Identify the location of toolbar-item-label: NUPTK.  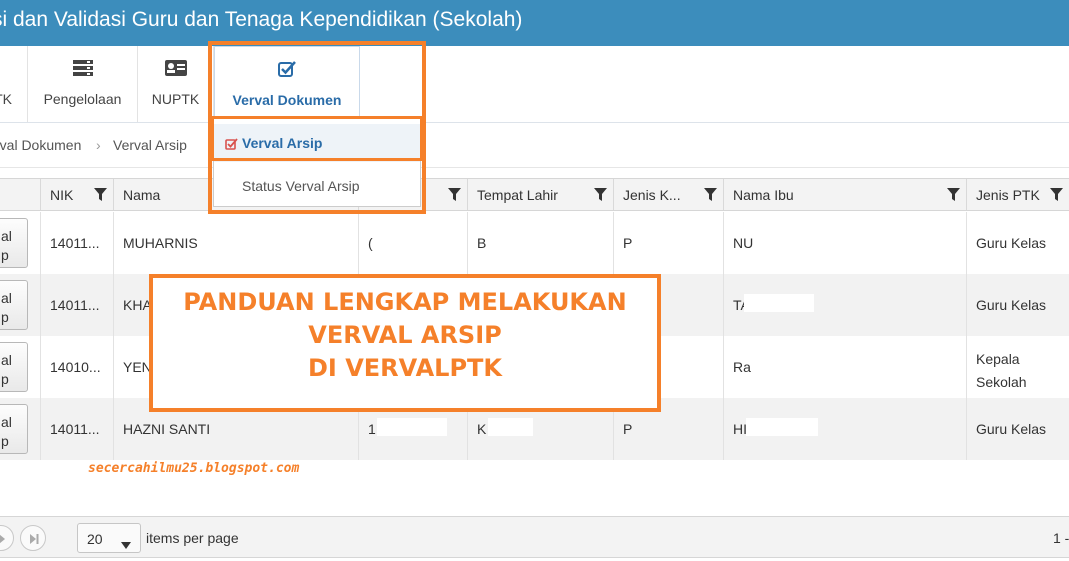
(175, 99).